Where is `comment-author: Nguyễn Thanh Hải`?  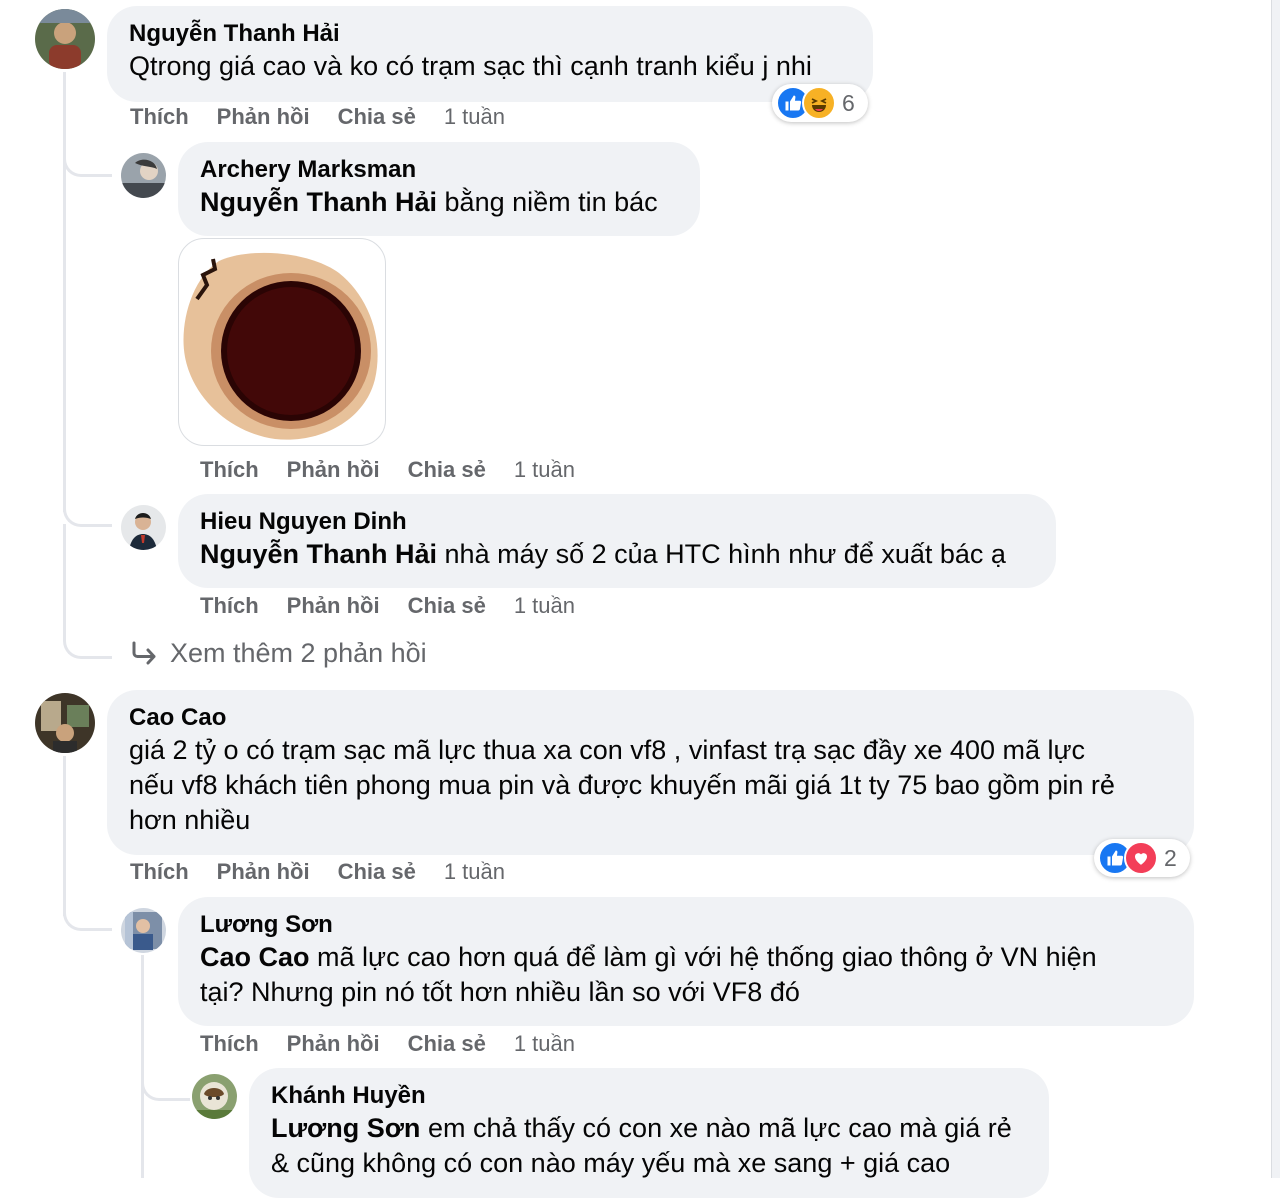
comment-author: Nguyễn Thanh Hải is located at coordinates (490, 34).